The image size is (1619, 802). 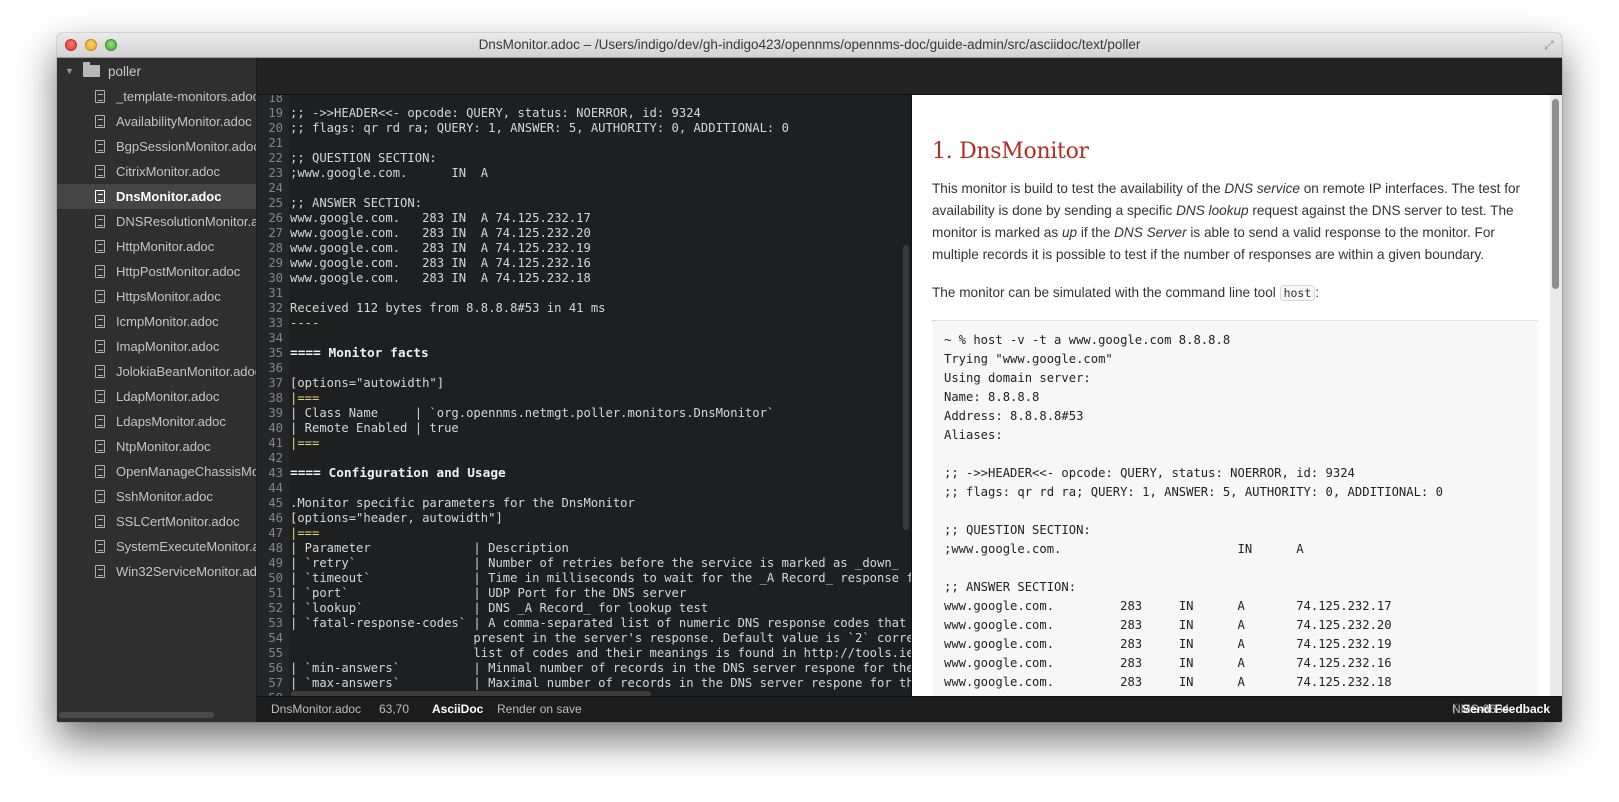 What do you see at coordinates (584, 203) in the screenshot?
I see `code-line: 25 ;; ANSWER SECTION:` at bounding box center [584, 203].